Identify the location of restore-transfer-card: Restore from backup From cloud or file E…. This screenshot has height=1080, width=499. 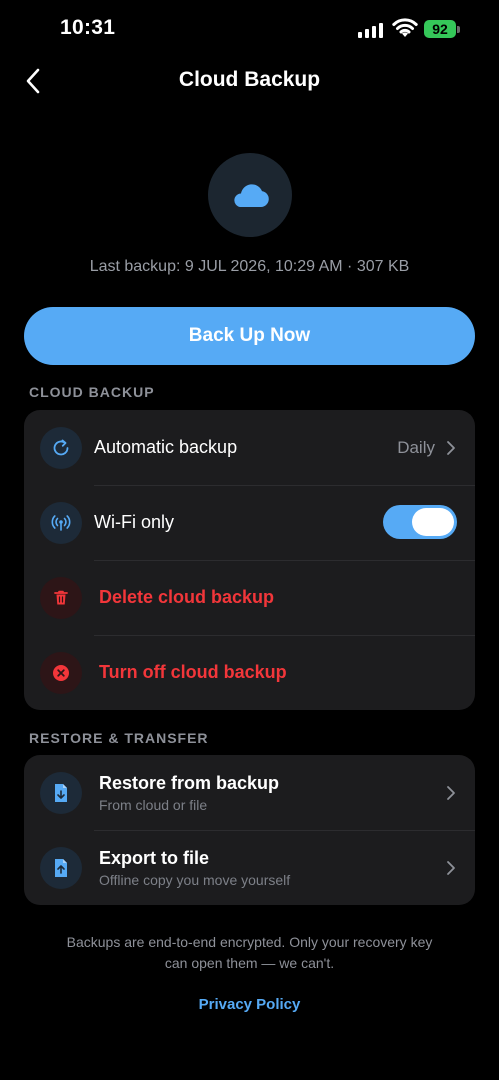
(249, 830).